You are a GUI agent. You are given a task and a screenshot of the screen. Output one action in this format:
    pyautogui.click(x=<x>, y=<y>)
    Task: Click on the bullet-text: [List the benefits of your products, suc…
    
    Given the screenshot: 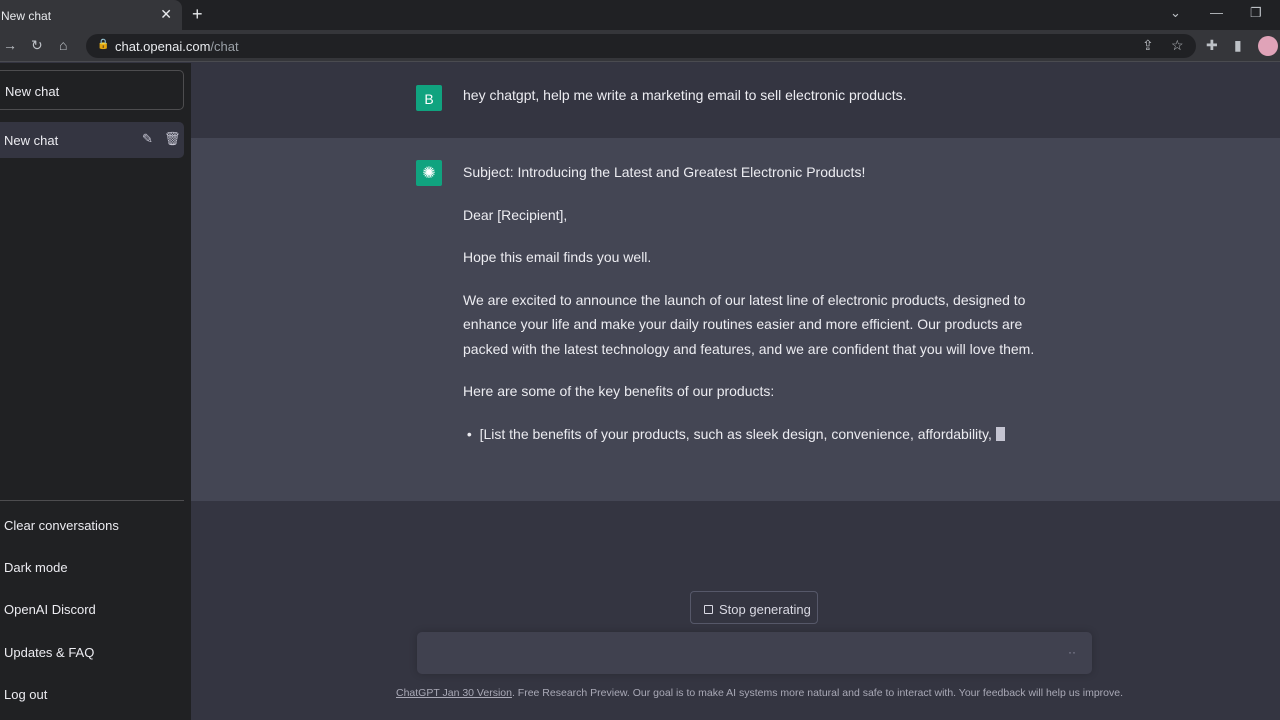 What is the action you would take?
    pyautogui.click(x=735, y=433)
    